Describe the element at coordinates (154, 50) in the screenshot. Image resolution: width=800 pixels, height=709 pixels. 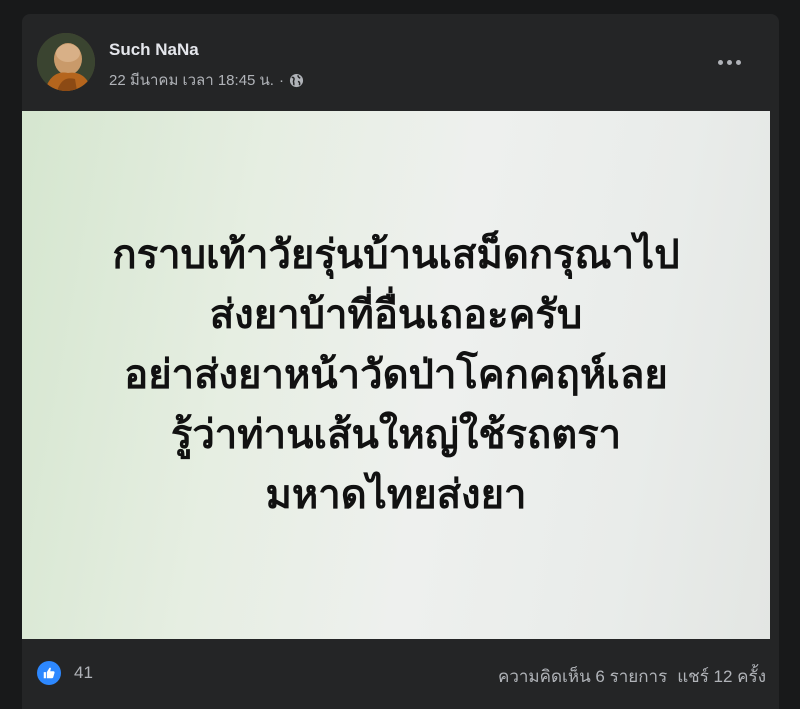
I see `author-name: Such NaNa` at that location.